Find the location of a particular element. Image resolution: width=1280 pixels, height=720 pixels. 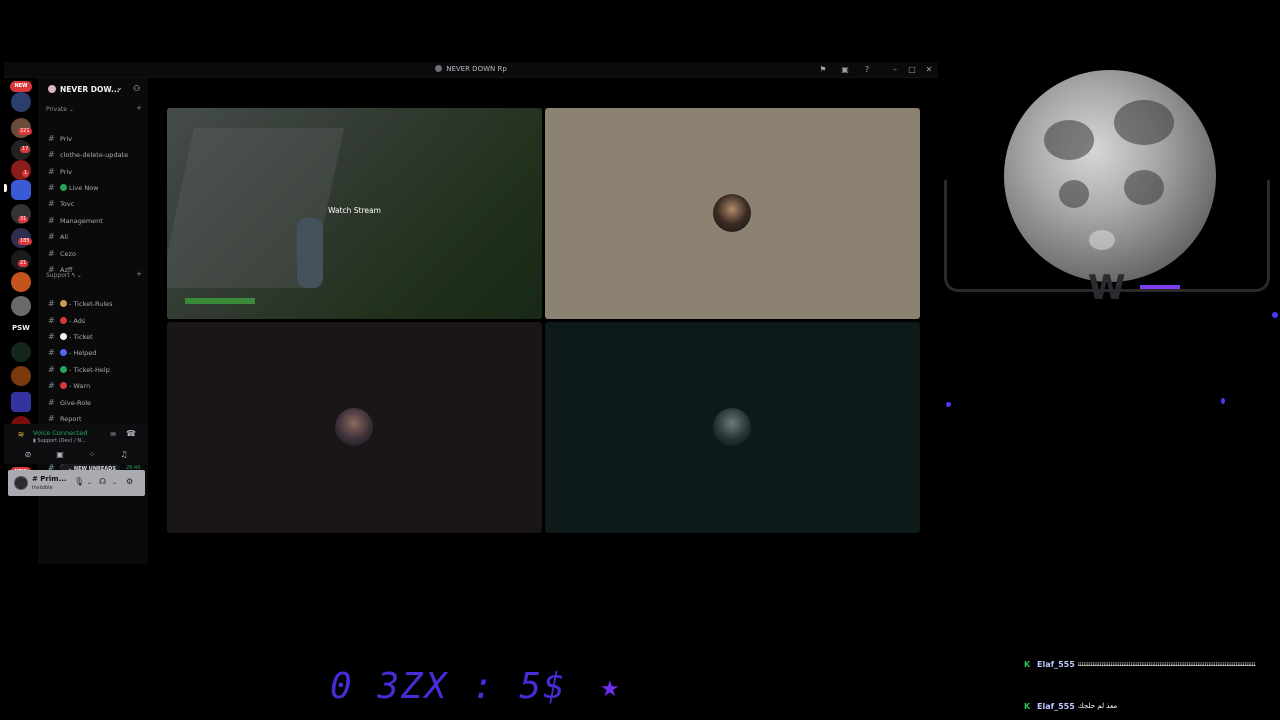

channel-item: # Live Now is located at coordinates (96, 188).